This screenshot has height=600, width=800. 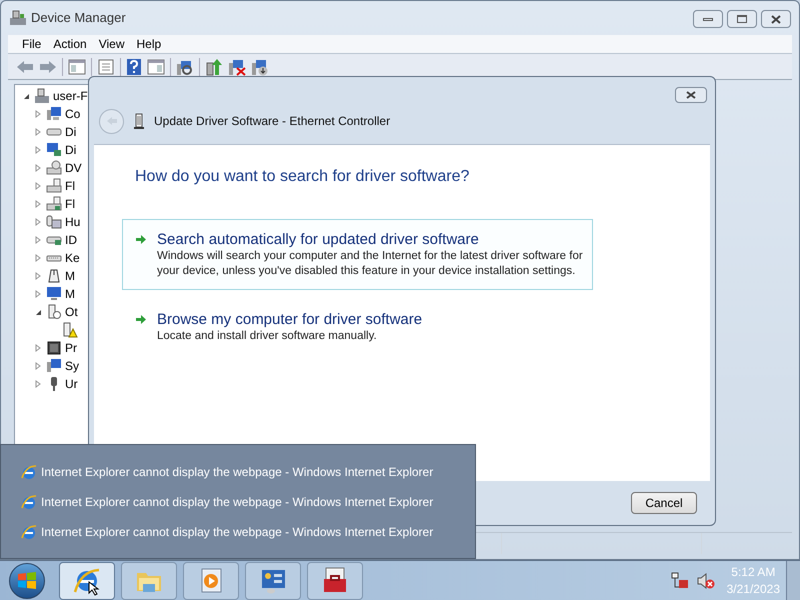 What do you see at coordinates (72, 114) in the screenshot?
I see `tree-item: Co` at bounding box center [72, 114].